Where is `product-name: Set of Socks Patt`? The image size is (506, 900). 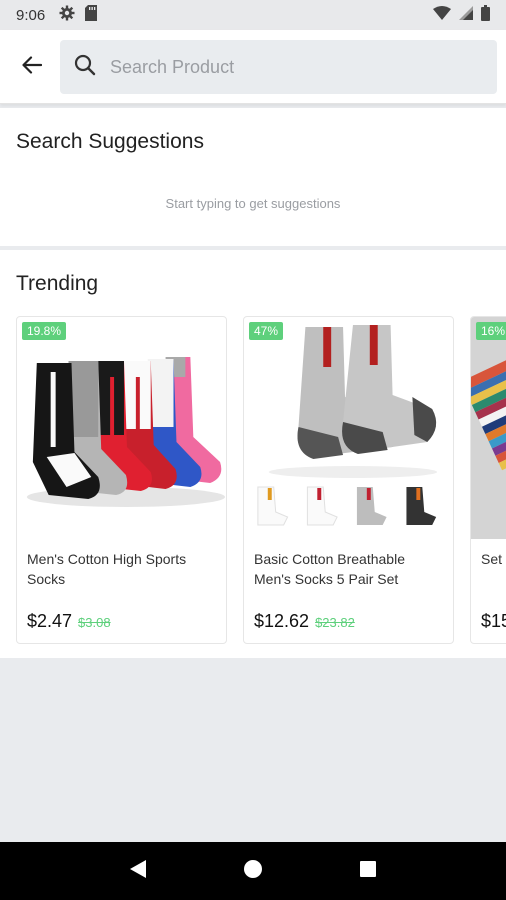 product-name: Set of Socks Patt is located at coordinates (493, 559).